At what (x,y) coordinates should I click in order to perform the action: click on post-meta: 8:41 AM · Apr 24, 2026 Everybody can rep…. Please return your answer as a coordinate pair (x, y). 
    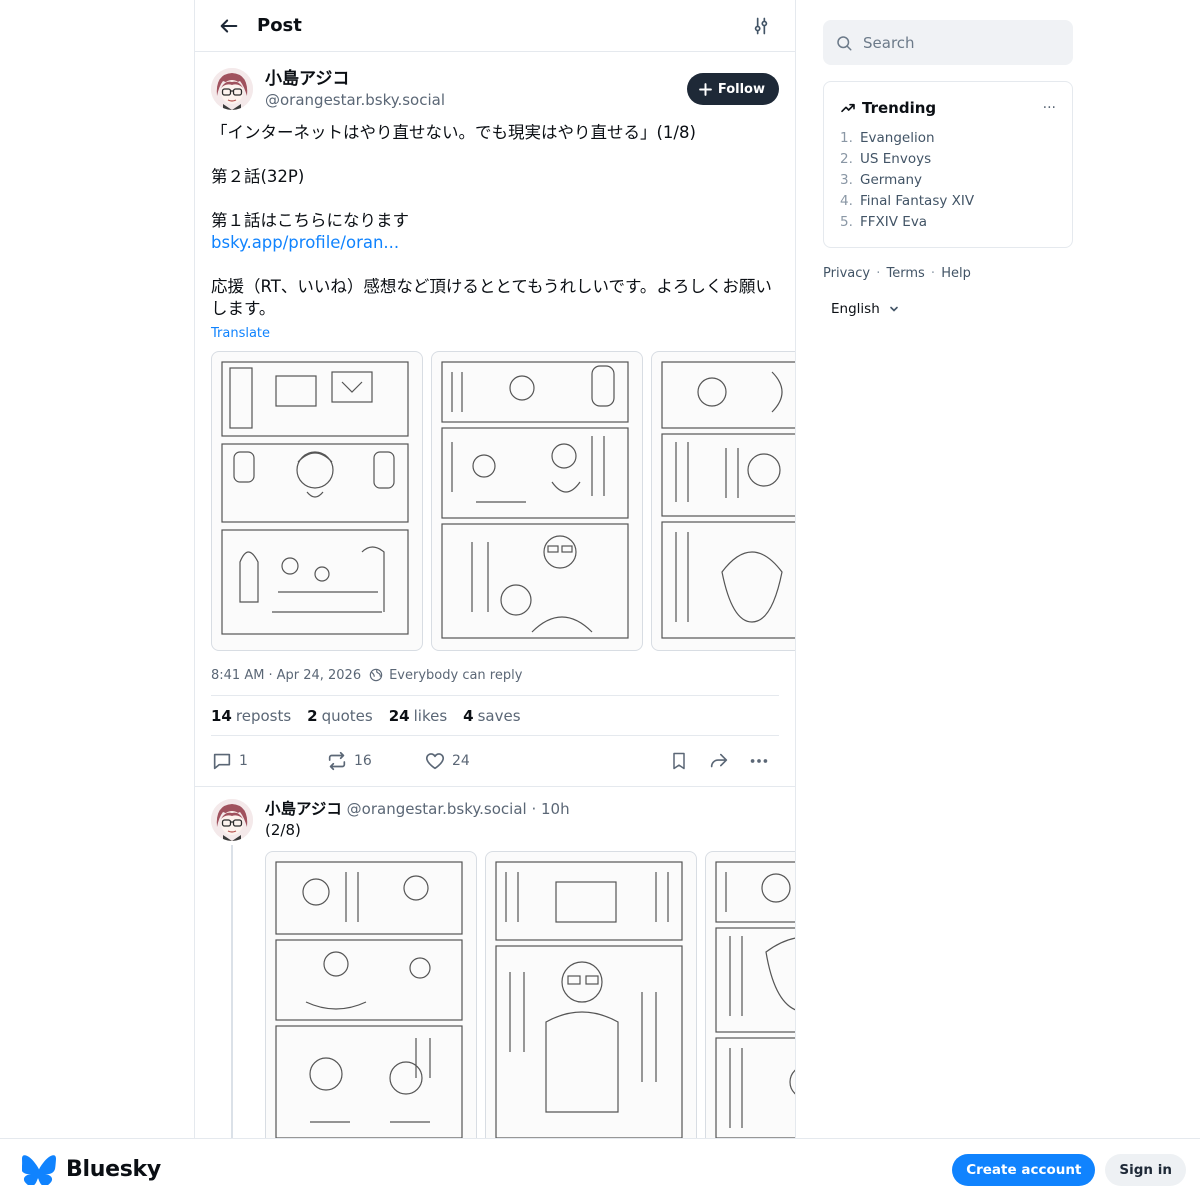
    Looking at the image, I should click on (495, 675).